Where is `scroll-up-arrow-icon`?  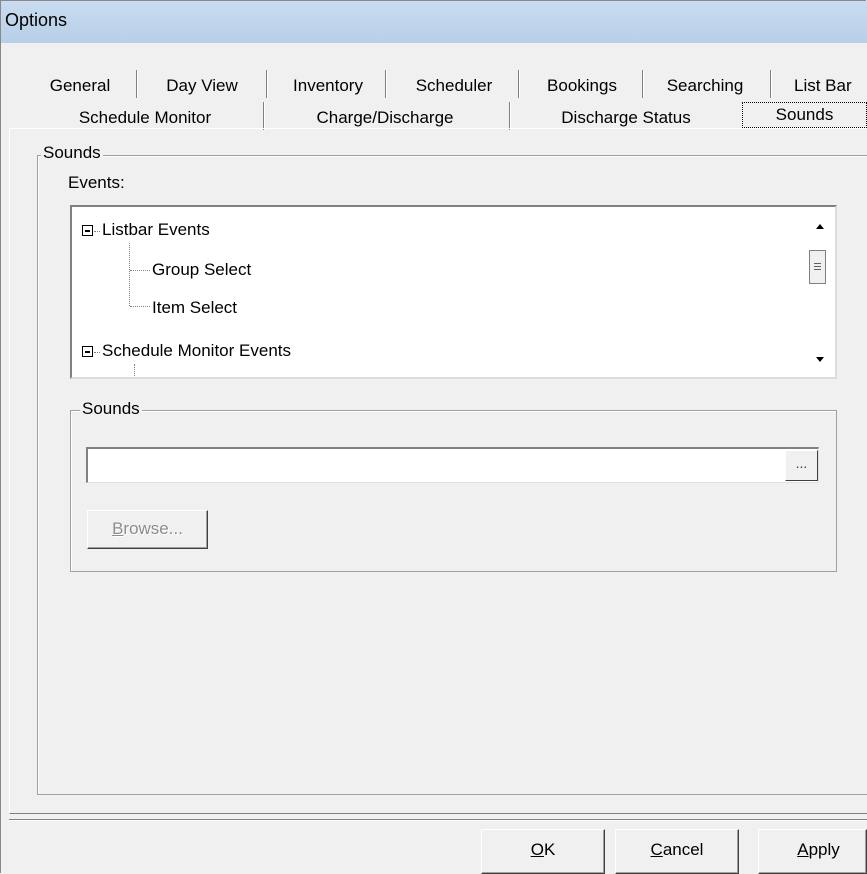
scroll-up-arrow-icon is located at coordinates (820, 226).